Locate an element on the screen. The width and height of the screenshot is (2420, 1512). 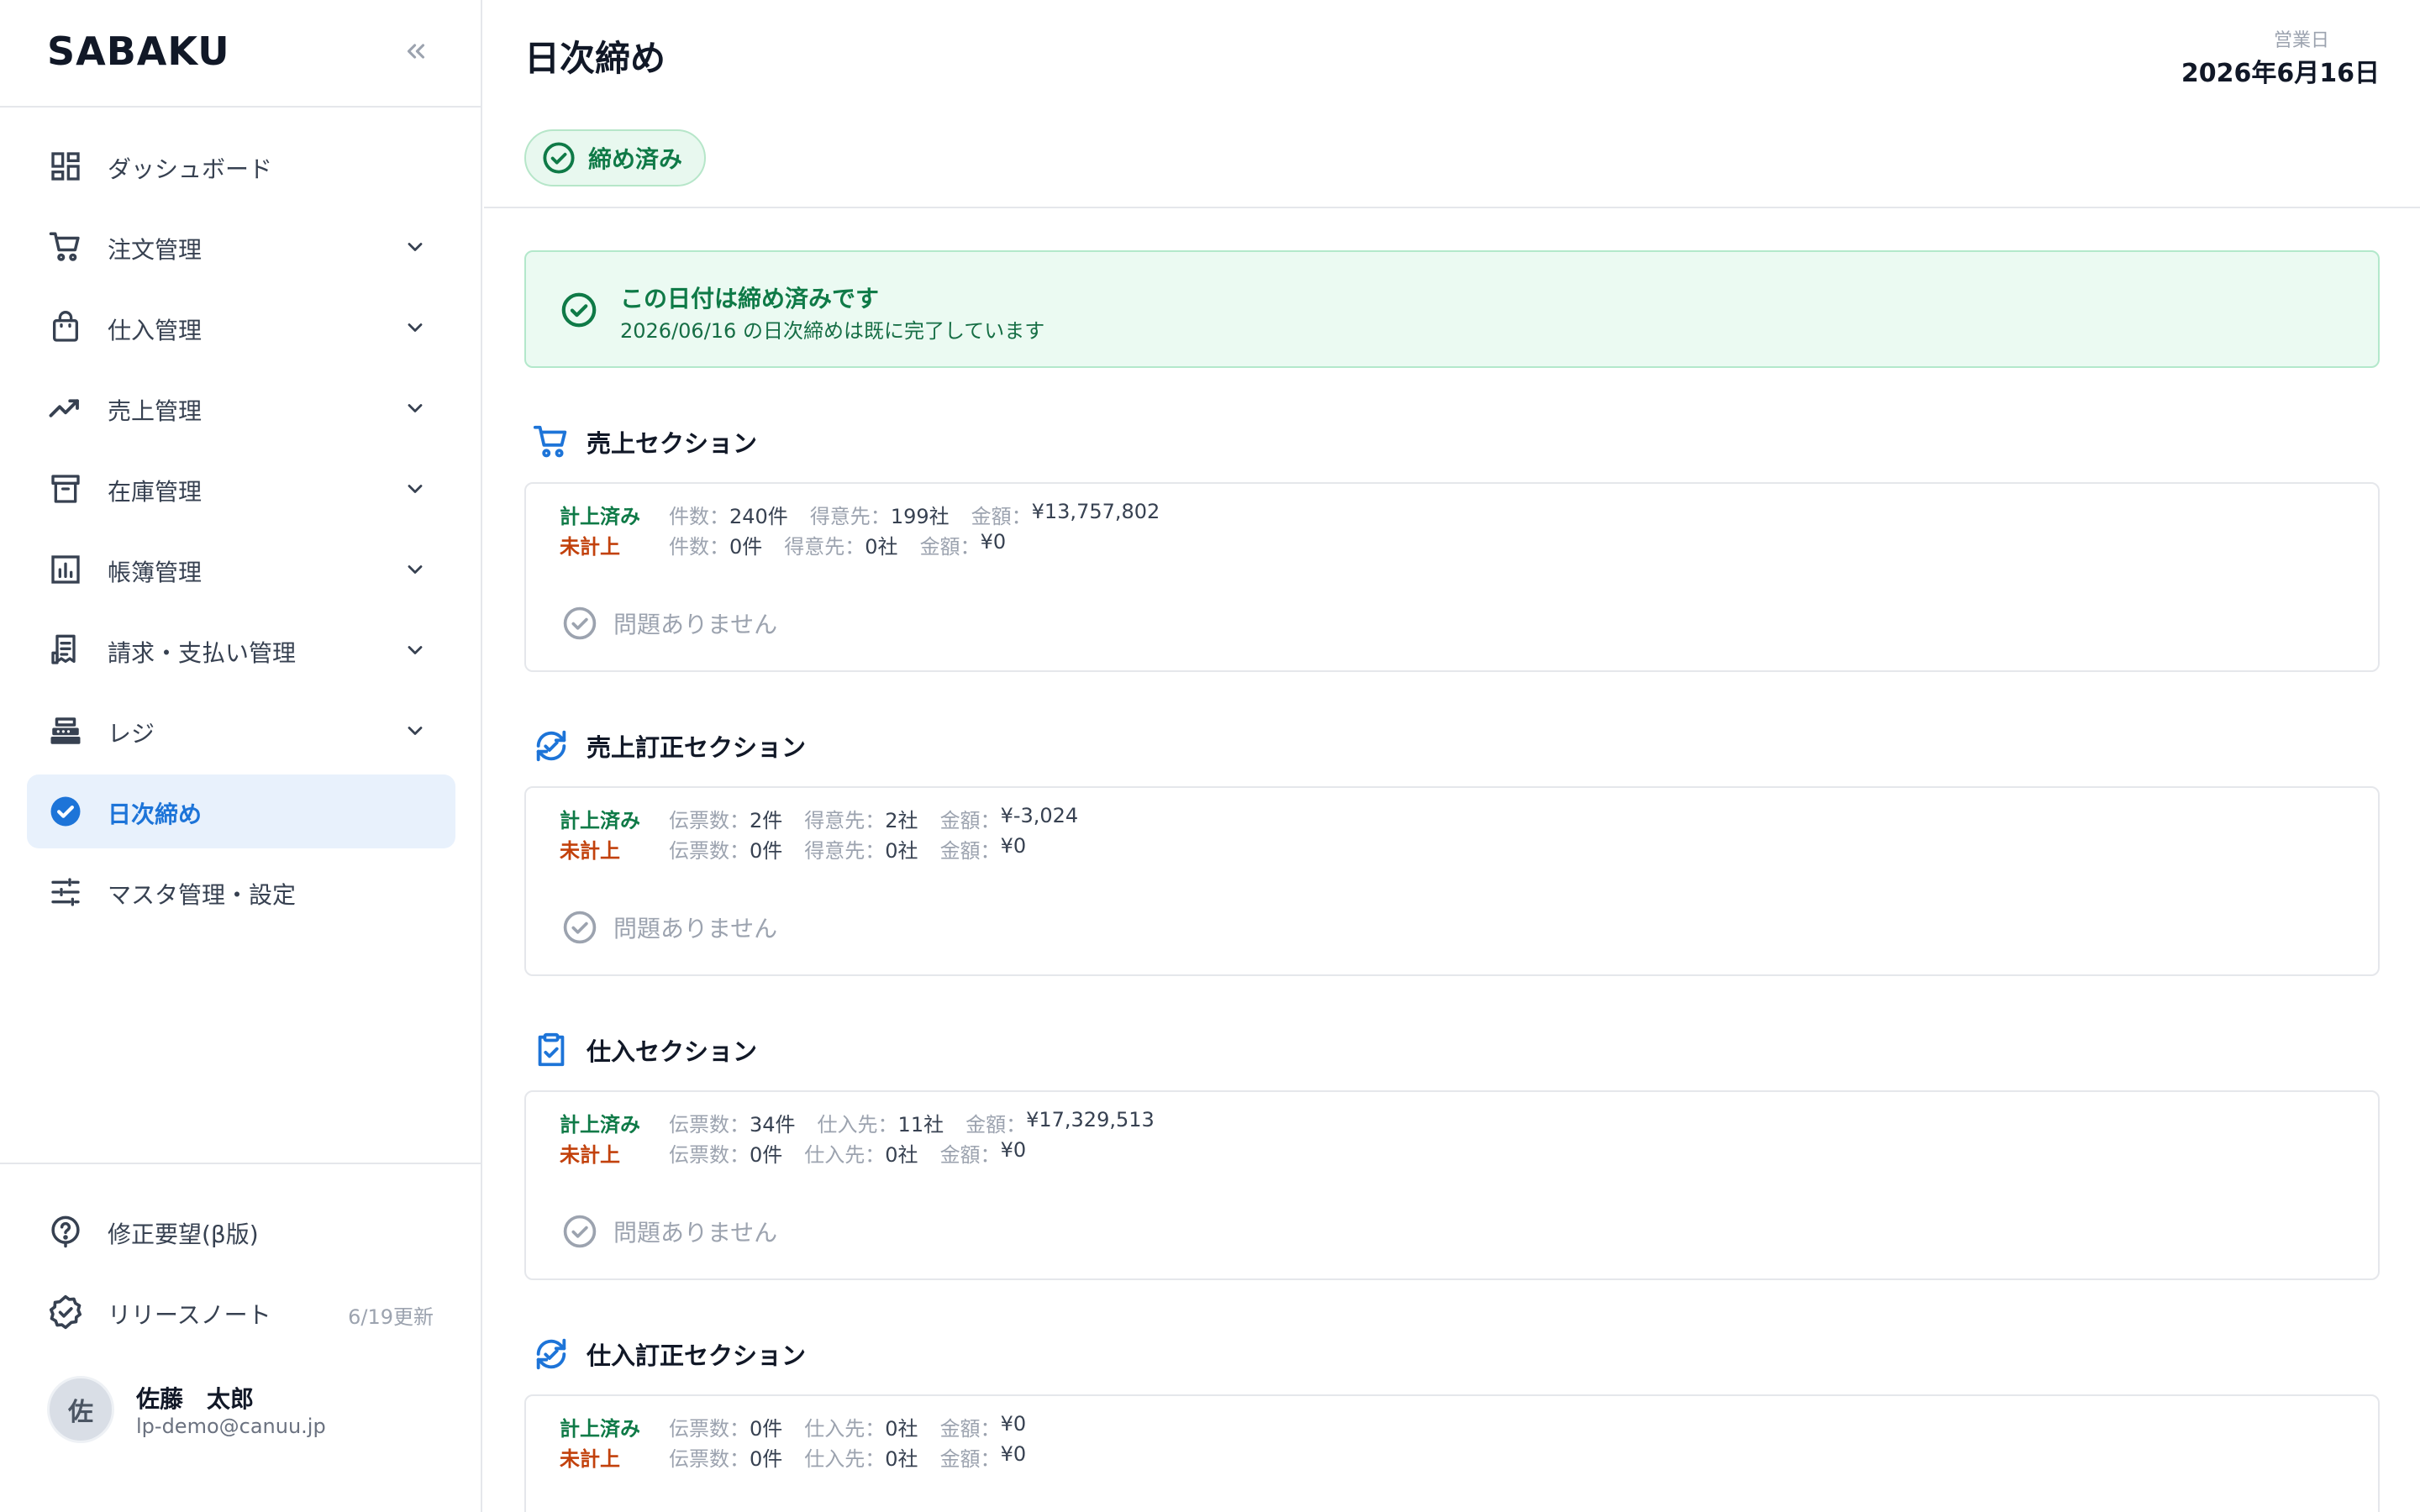
business-day-label: 営業日 is located at coordinates (2301, 40).